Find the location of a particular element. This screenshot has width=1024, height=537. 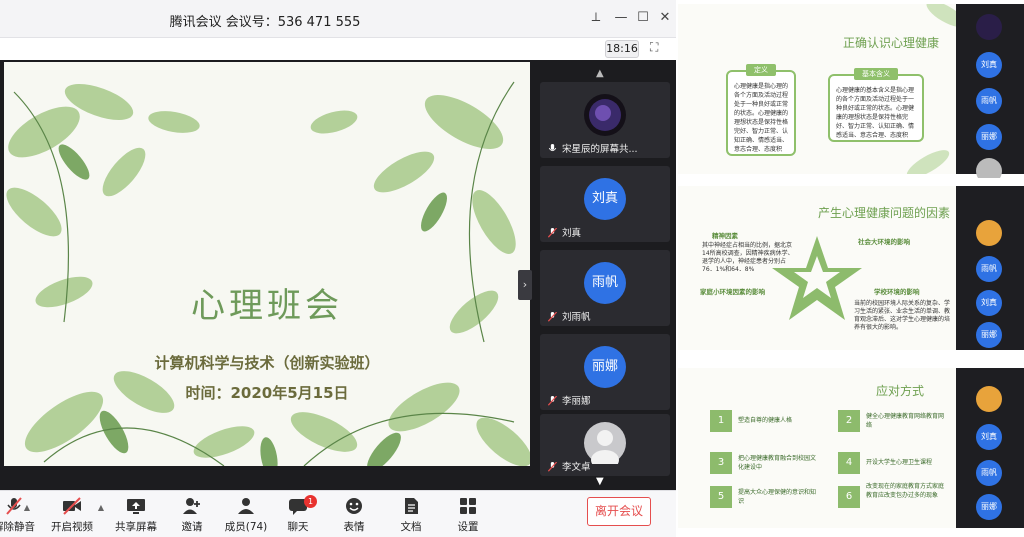

video-button: 开启视频 is located at coordinates (72, 515).